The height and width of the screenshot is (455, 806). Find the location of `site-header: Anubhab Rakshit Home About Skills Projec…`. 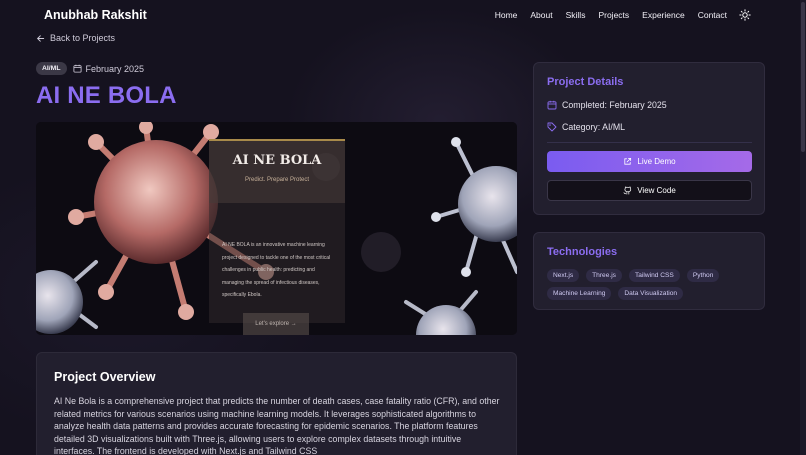

site-header: Anubhab Rakshit Home About Skills Projec… is located at coordinates (403, 15).